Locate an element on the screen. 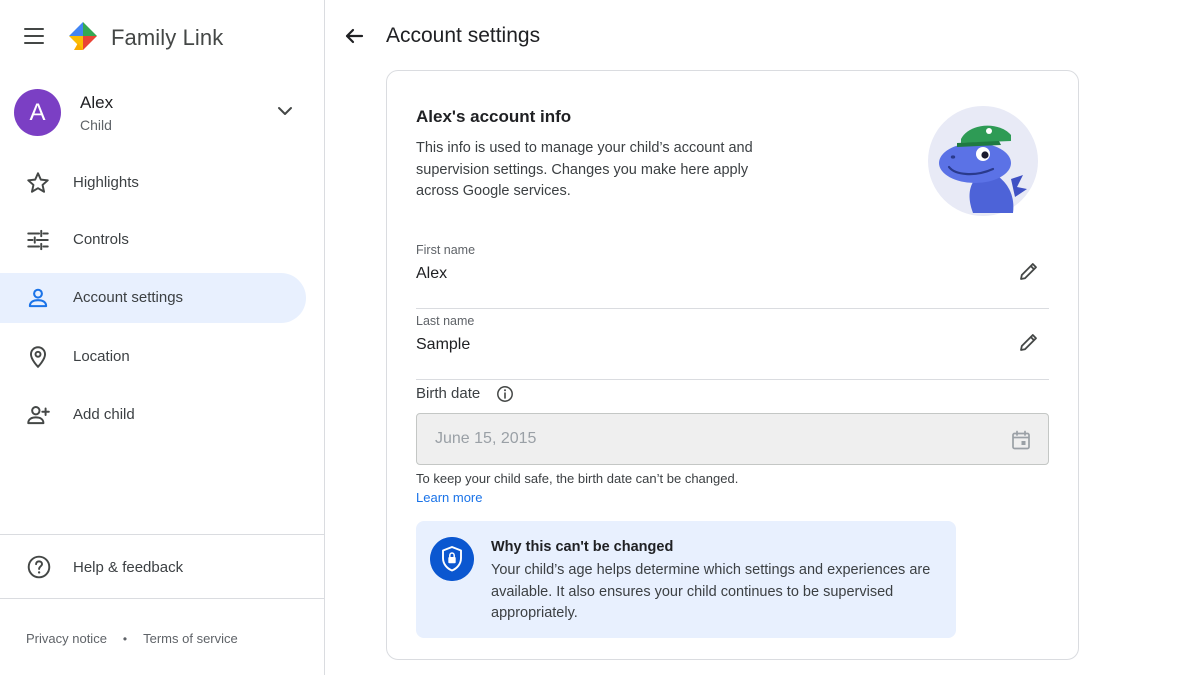 The height and width of the screenshot is (675, 1200). arrow-back-icon is located at coordinates (354, 36).